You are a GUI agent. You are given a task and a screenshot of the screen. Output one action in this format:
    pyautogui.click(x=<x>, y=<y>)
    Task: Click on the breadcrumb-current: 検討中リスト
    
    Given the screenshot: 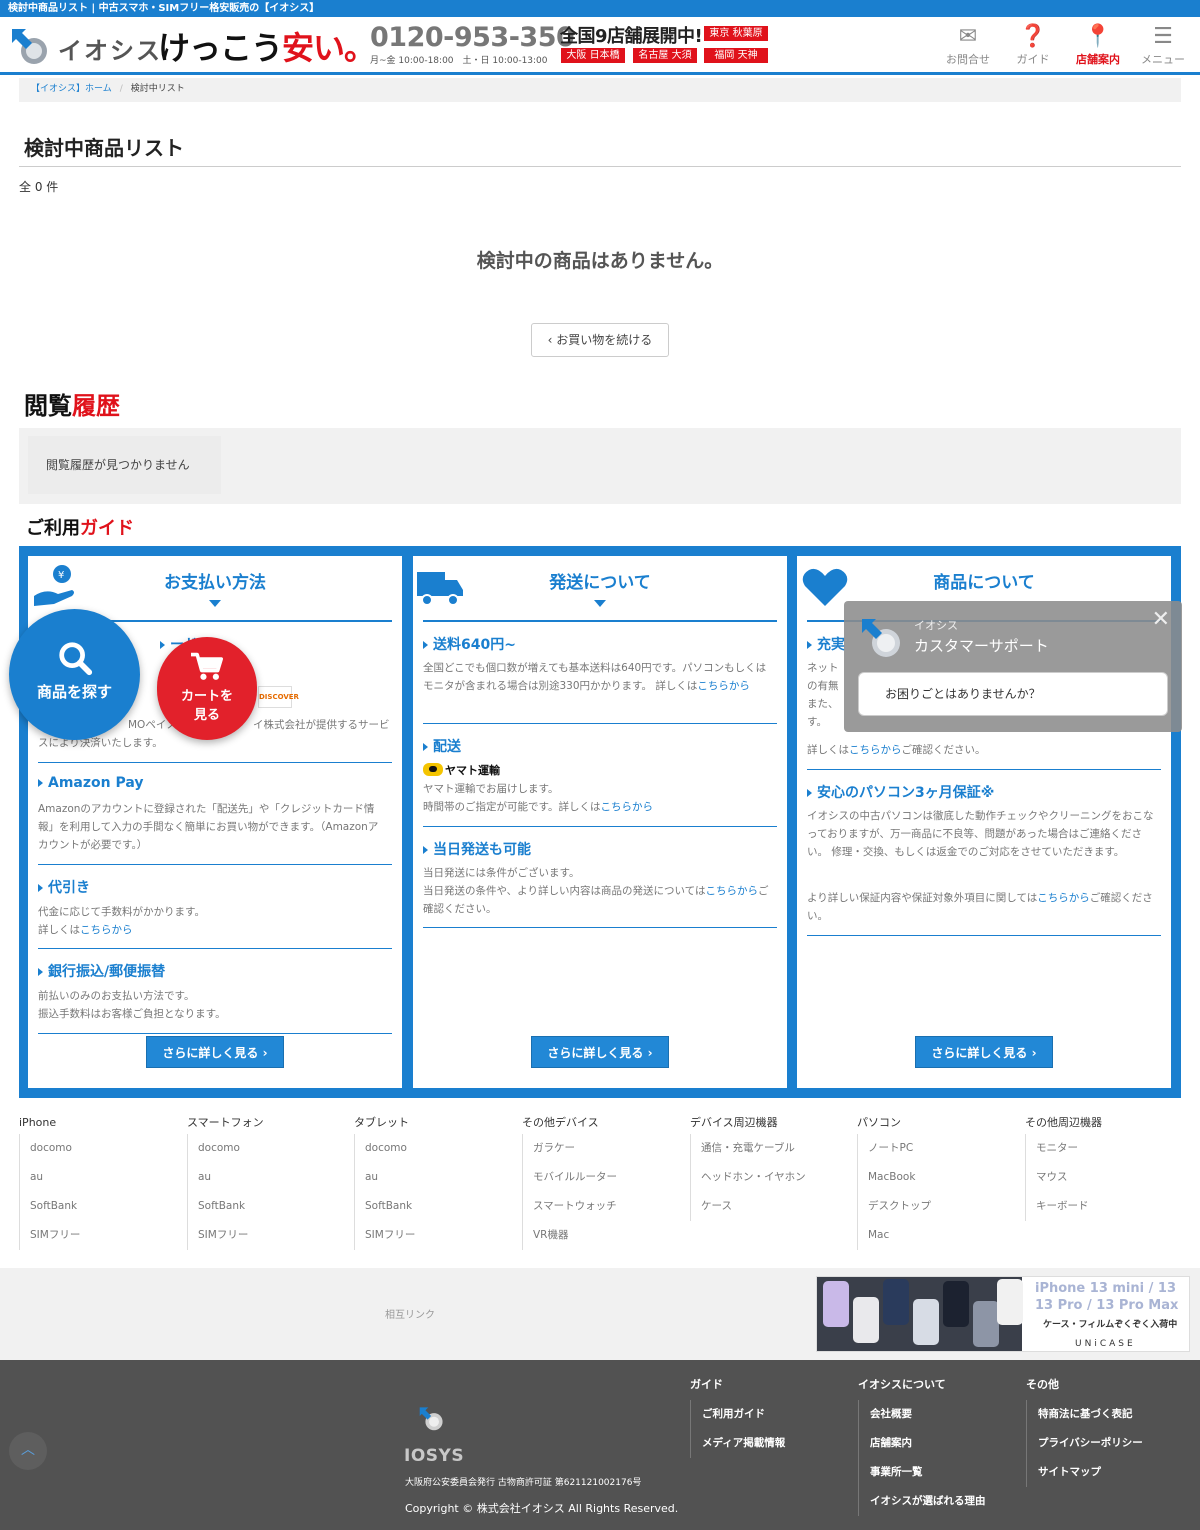 What is the action you would take?
    pyautogui.click(x=157, y=89)
    